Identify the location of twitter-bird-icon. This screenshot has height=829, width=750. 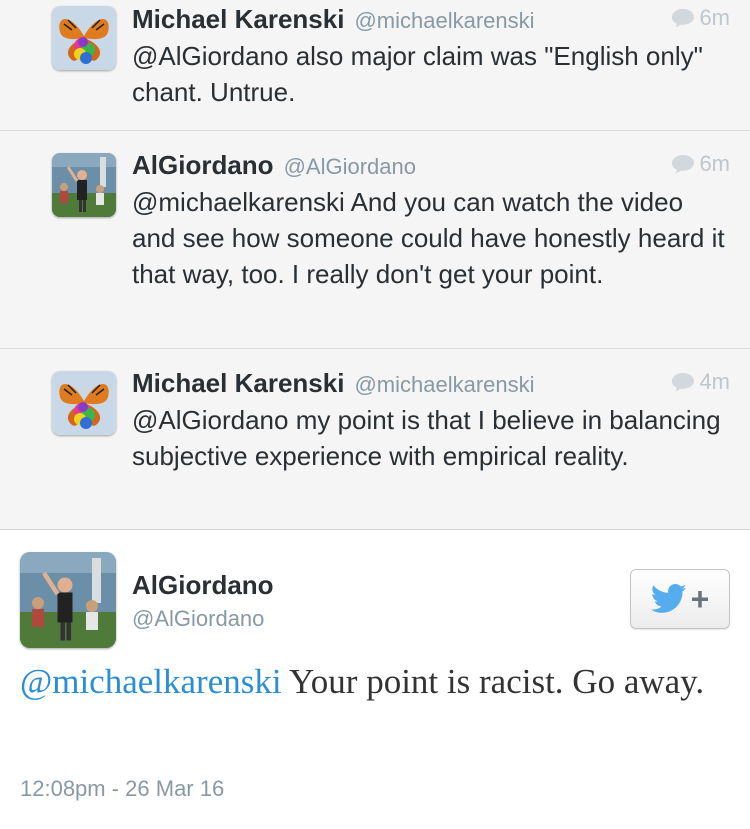
(668, 598).